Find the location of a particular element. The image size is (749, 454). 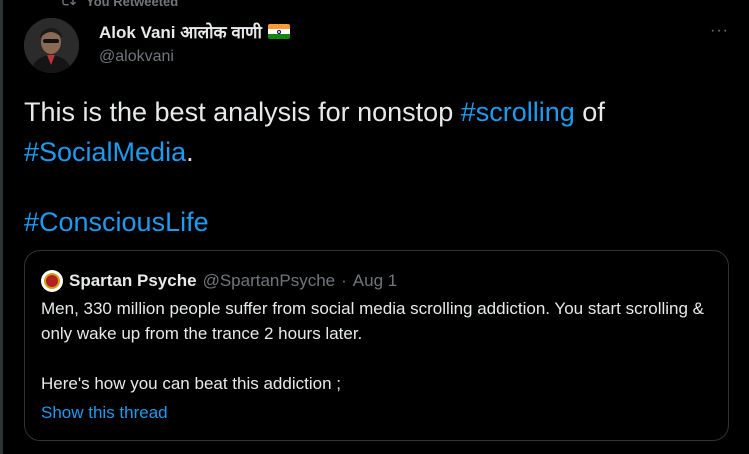

author-display-name: Alok Vani आलोक वाणी is located at coordinates (180, 31).